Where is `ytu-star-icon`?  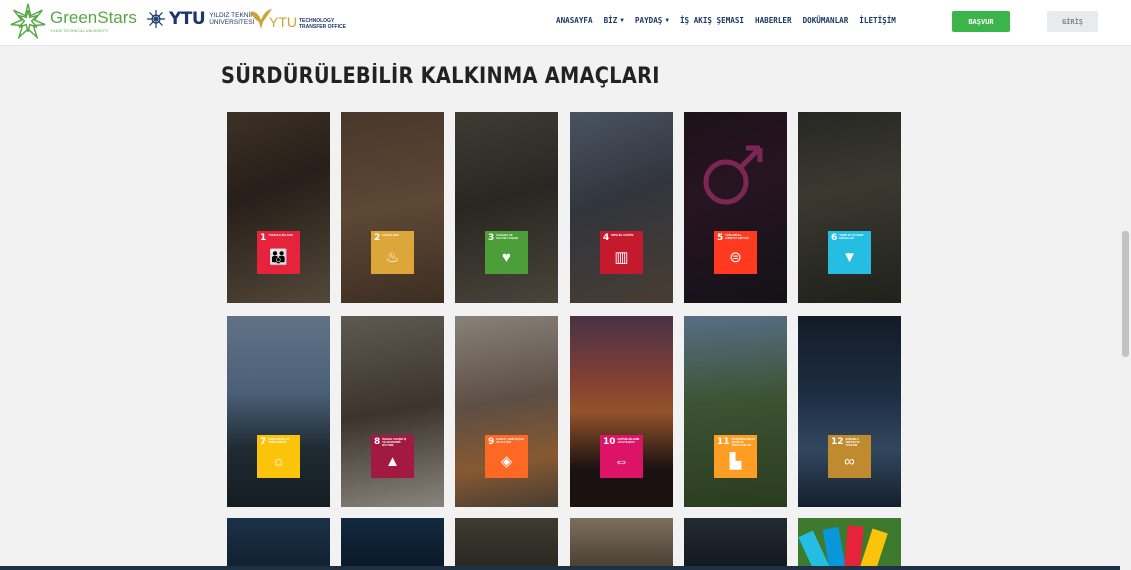 ytu-star-icon is located at coordinates (156, 19).